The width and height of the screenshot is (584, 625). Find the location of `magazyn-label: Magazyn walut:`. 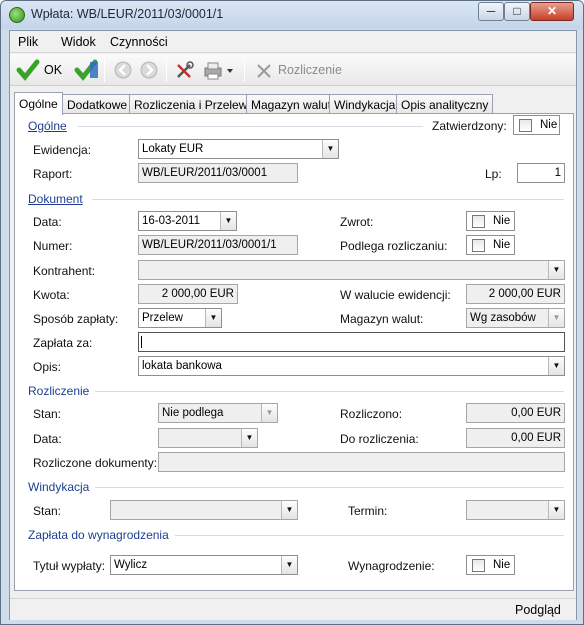

magazyn-label: Magazyn walut: is located at coordinates (382, 319).